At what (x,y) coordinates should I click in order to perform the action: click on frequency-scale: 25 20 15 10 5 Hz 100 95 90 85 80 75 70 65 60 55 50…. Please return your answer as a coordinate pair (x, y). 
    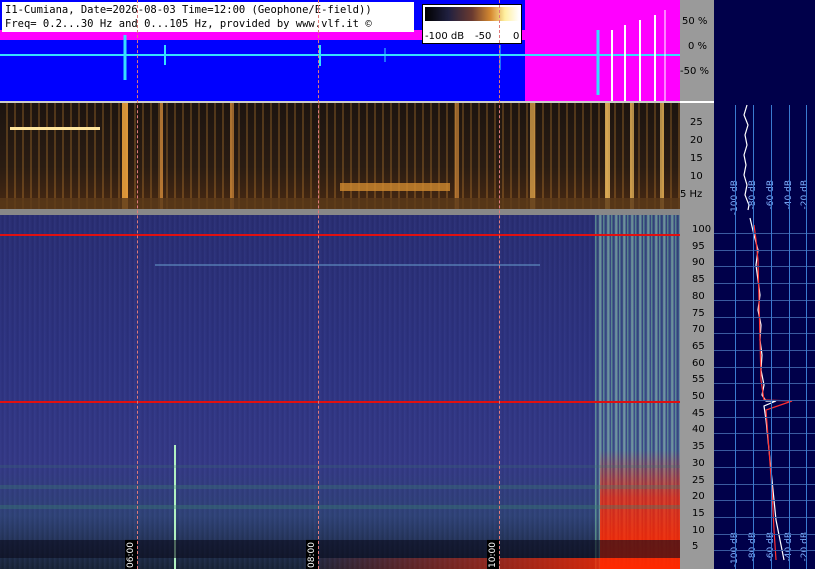
    Looking at the image, I should click on (697, 336).